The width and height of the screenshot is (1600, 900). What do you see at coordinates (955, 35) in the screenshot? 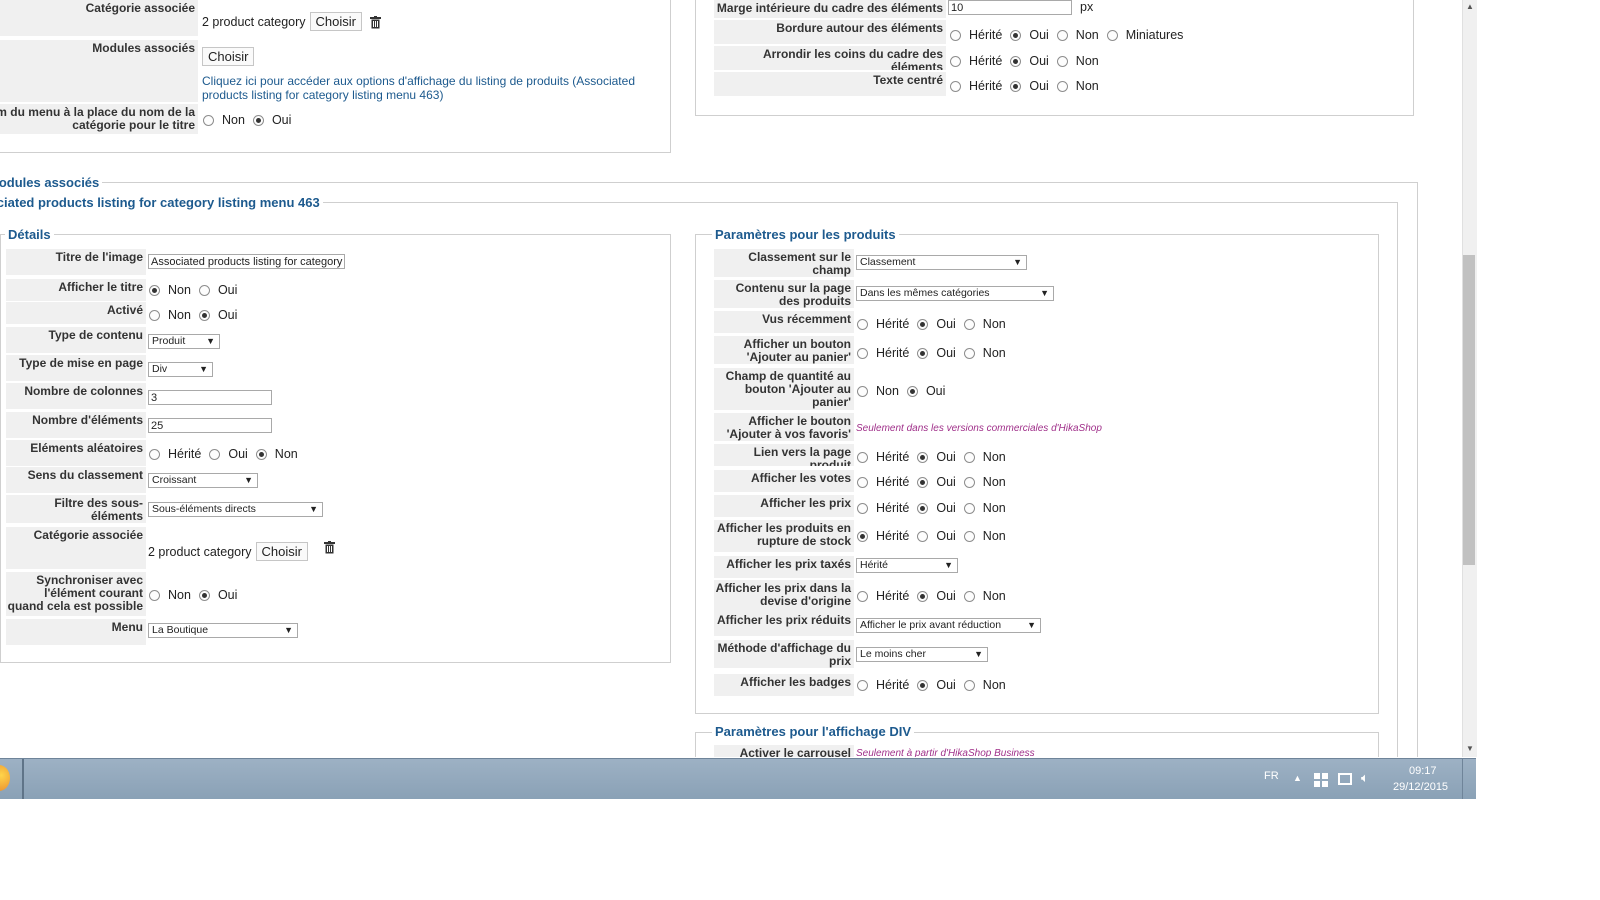
I see `border-inherited-radio` at bounding box center [955, 35].